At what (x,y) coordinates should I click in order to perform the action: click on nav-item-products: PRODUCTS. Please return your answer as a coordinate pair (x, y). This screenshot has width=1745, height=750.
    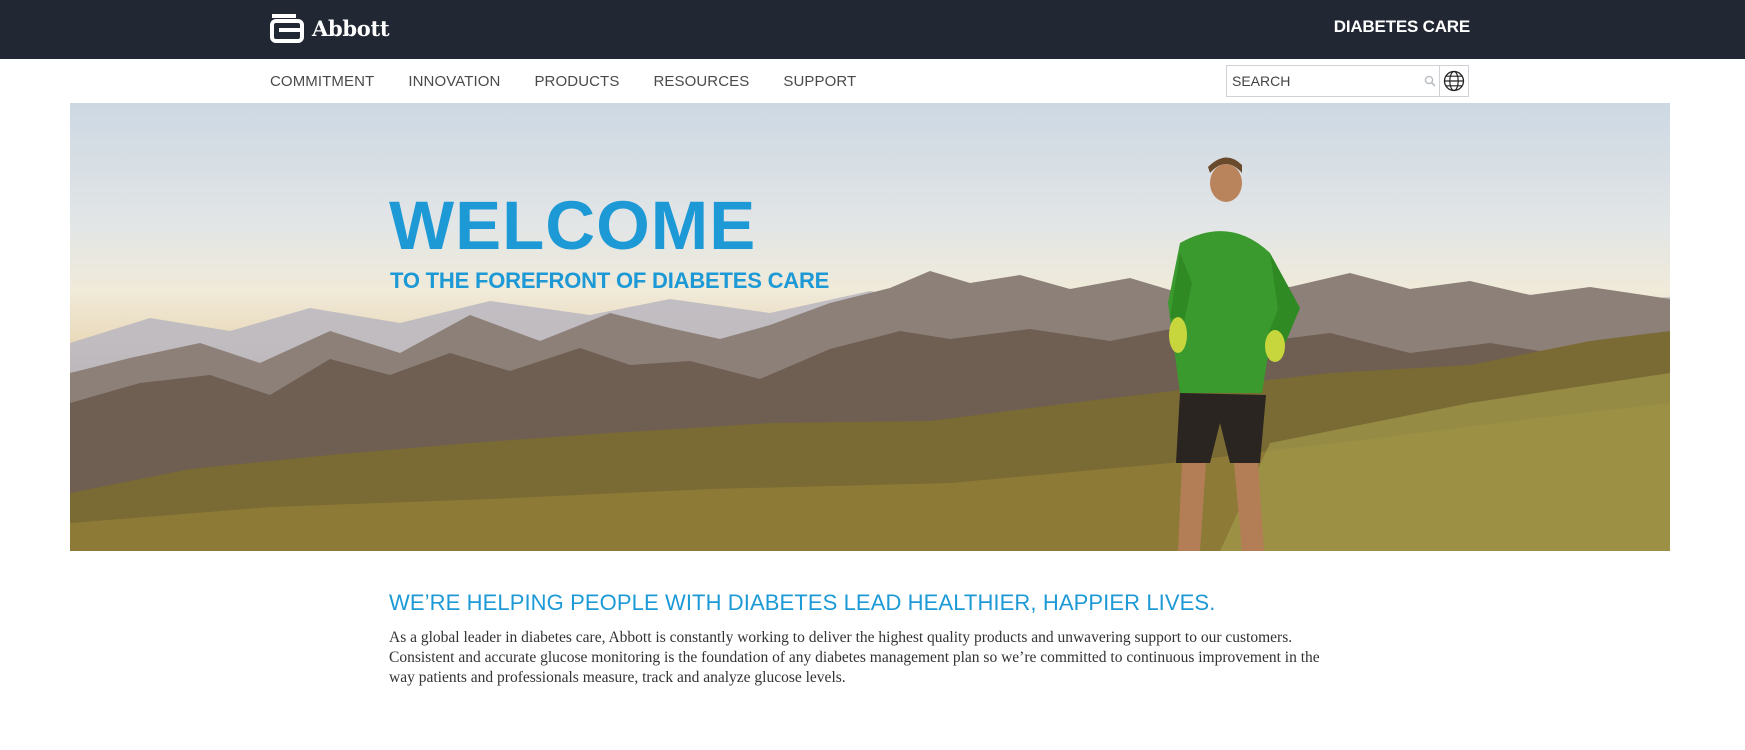
    Looking at the image, I should click on (576, 81).